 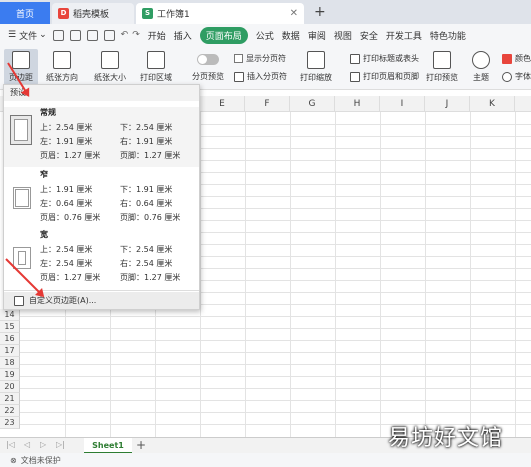 I want to click on preview-icon, so click(x=92, y=35).